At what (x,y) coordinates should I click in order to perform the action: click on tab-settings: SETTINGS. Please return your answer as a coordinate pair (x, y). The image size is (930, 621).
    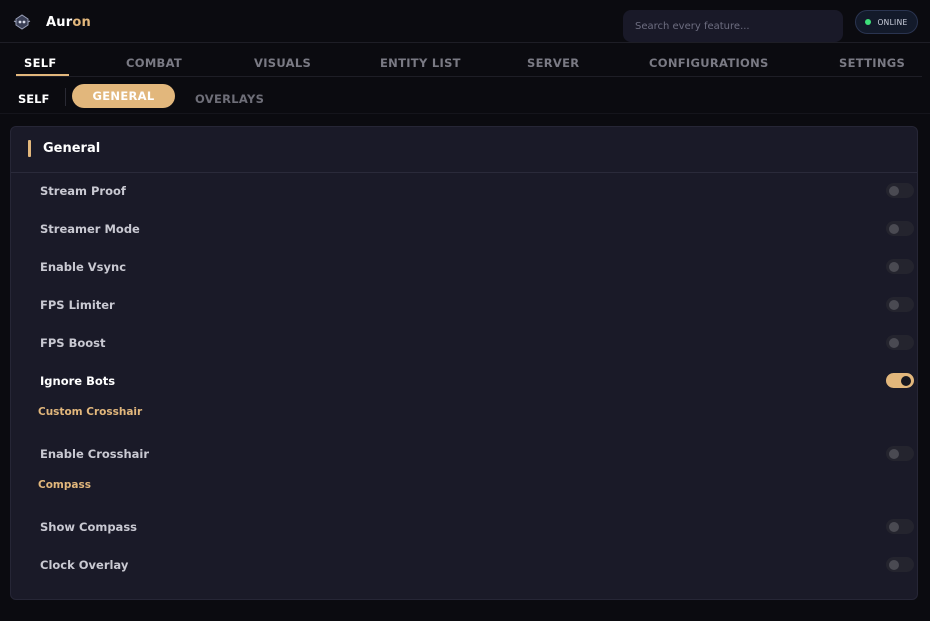
    Looking at the image, I should click on (872, 63).